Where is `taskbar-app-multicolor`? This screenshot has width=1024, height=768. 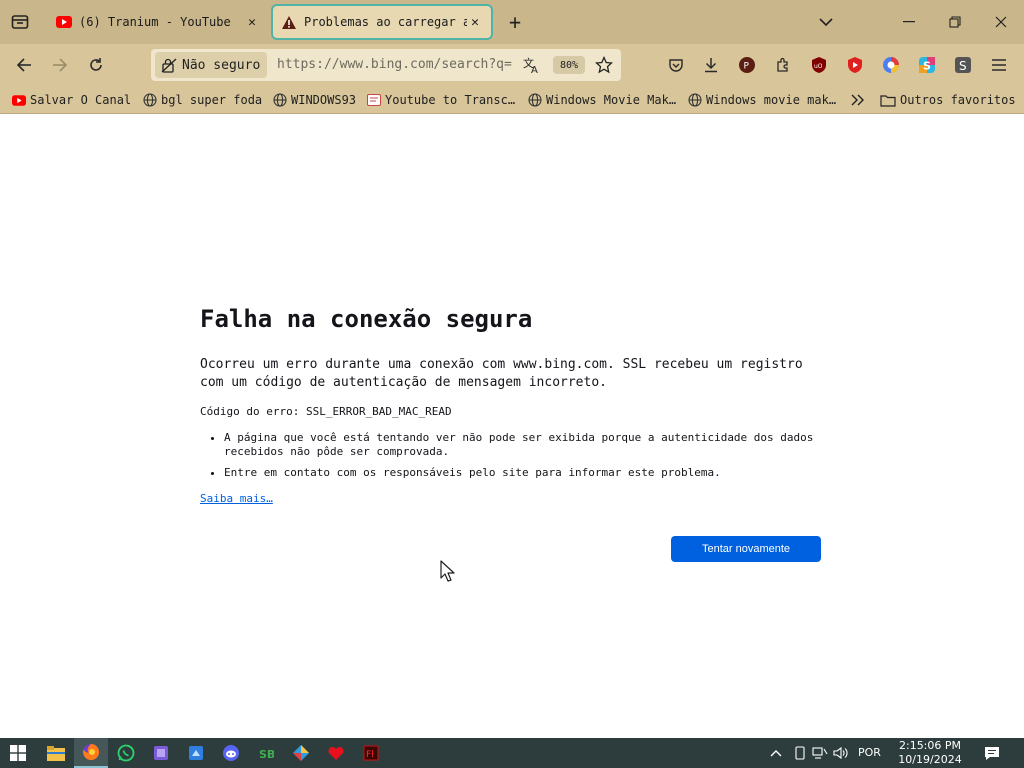
taskbar-app-multicolor is located at coordinates (301, 753).